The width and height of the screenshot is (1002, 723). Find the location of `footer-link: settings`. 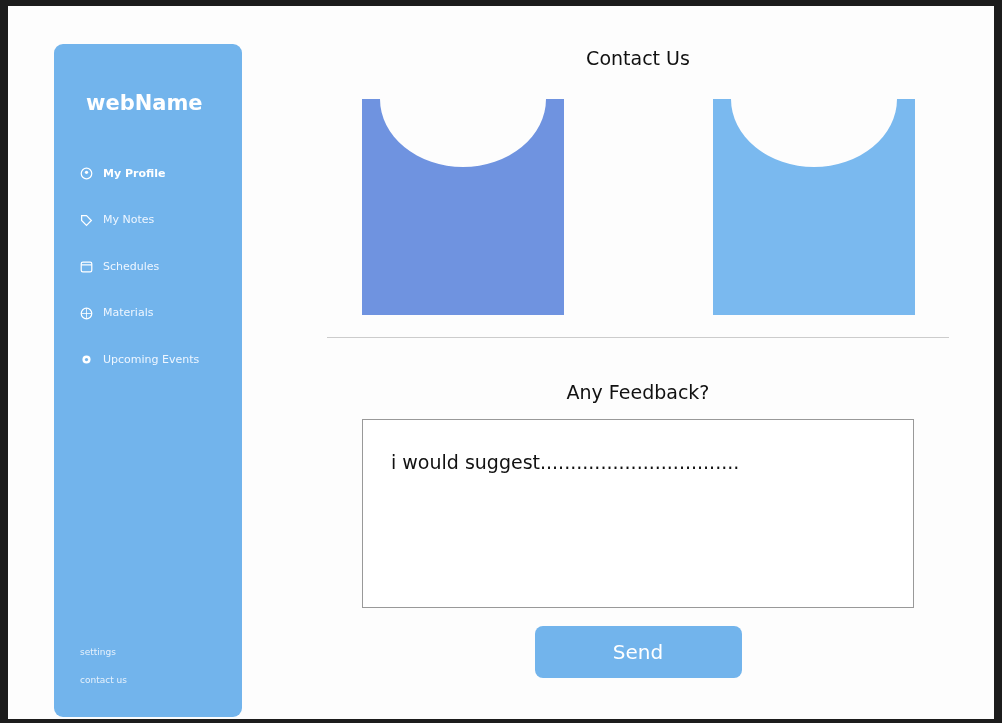

footer-link: settings is located at coordinates (161, 653).